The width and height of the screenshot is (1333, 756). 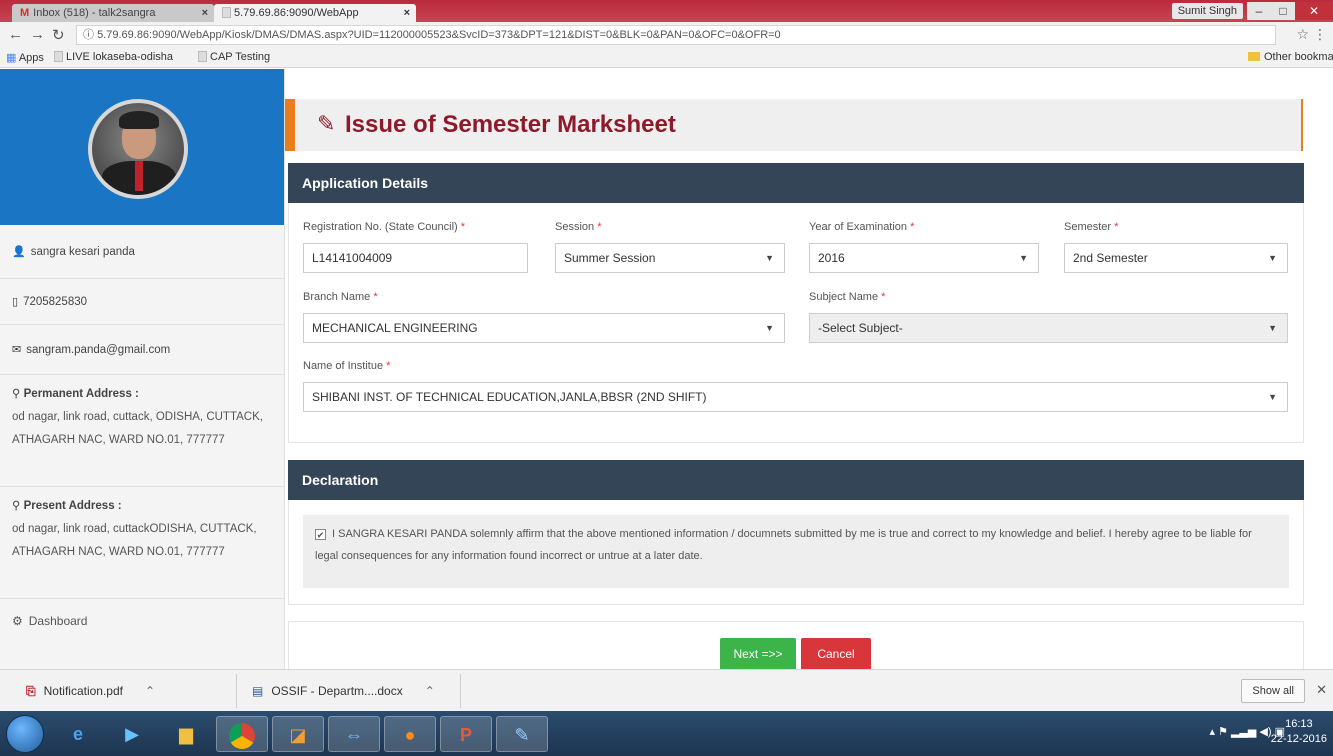 What do you see at coordinates (758, 654) in the screenshot?
I see `next-button: Next =>>` at bounding box center [758, 654].